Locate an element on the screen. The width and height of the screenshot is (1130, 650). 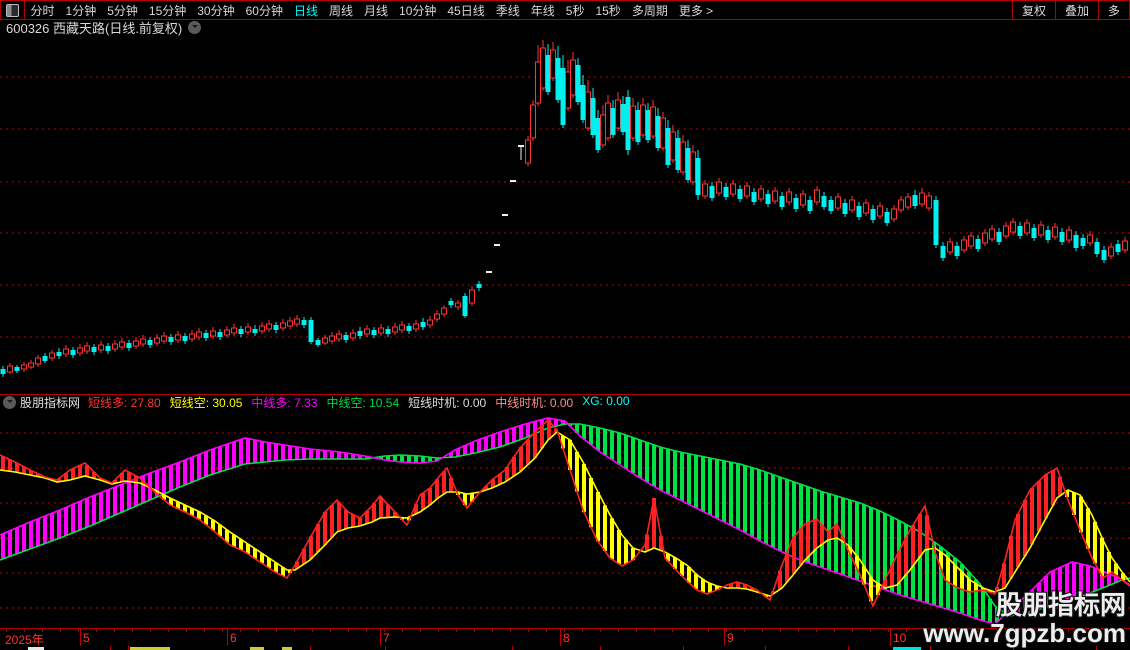
toolbar-button-复权: 复权 is located at coordinates (1033, 10).